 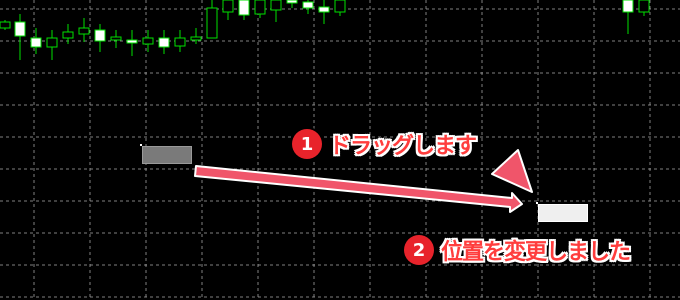 What do you see at coordinates (512, 171) in the screenshot?
I see `callout-pointer` at bounding box center [512, 171].